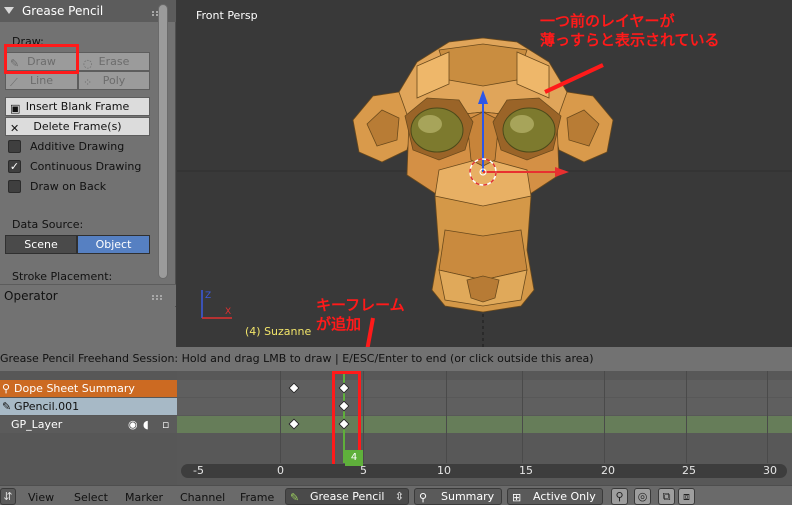 Image resolution: width=792 pixels, height=505 pixels. Describe the element at coordinates (770, 470) in the screenshot. I see `ruler-tick: 30` at that location.